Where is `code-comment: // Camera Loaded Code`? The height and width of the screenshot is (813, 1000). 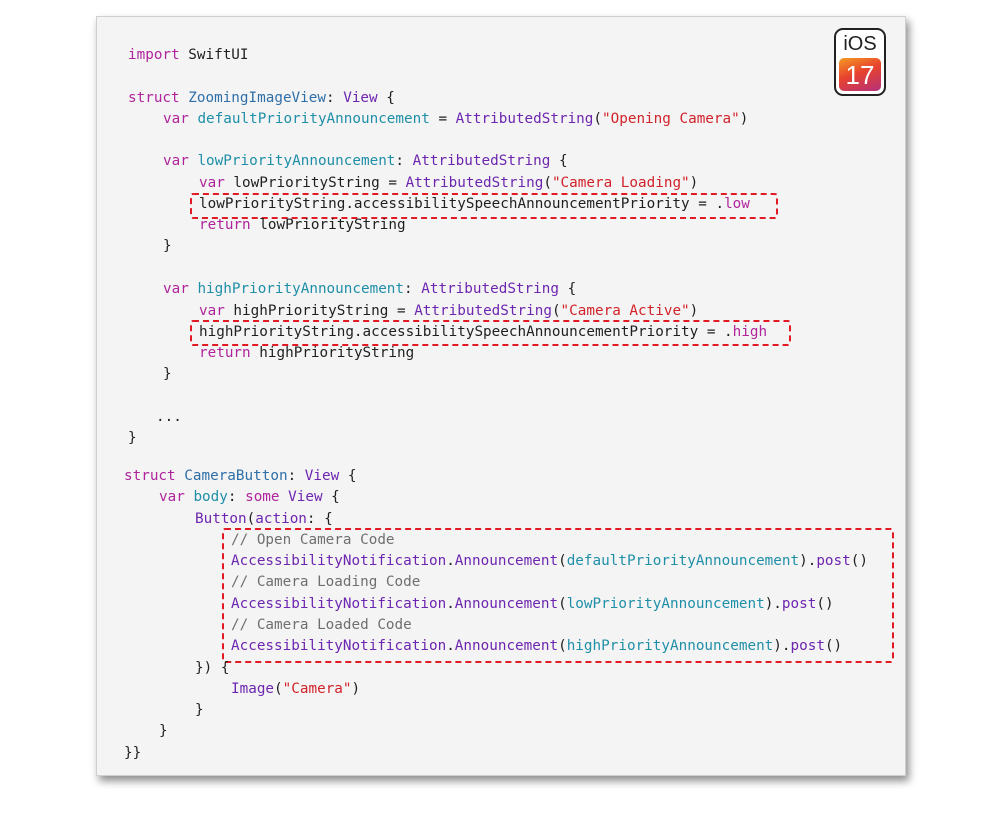 code-comment: // Camera Loaded Code is located at coordinates (321, 625).